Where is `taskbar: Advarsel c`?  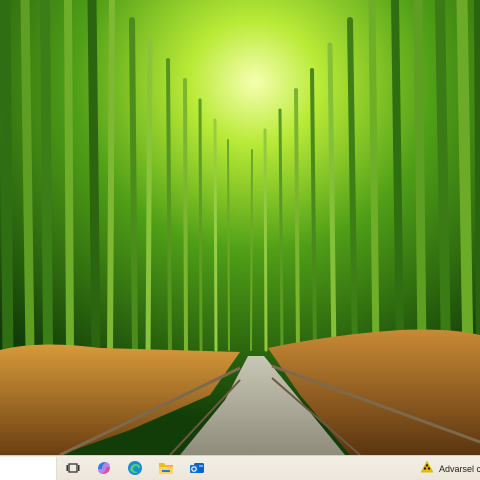 taskbar: Advarsel c is located at coordinates (240, 467).